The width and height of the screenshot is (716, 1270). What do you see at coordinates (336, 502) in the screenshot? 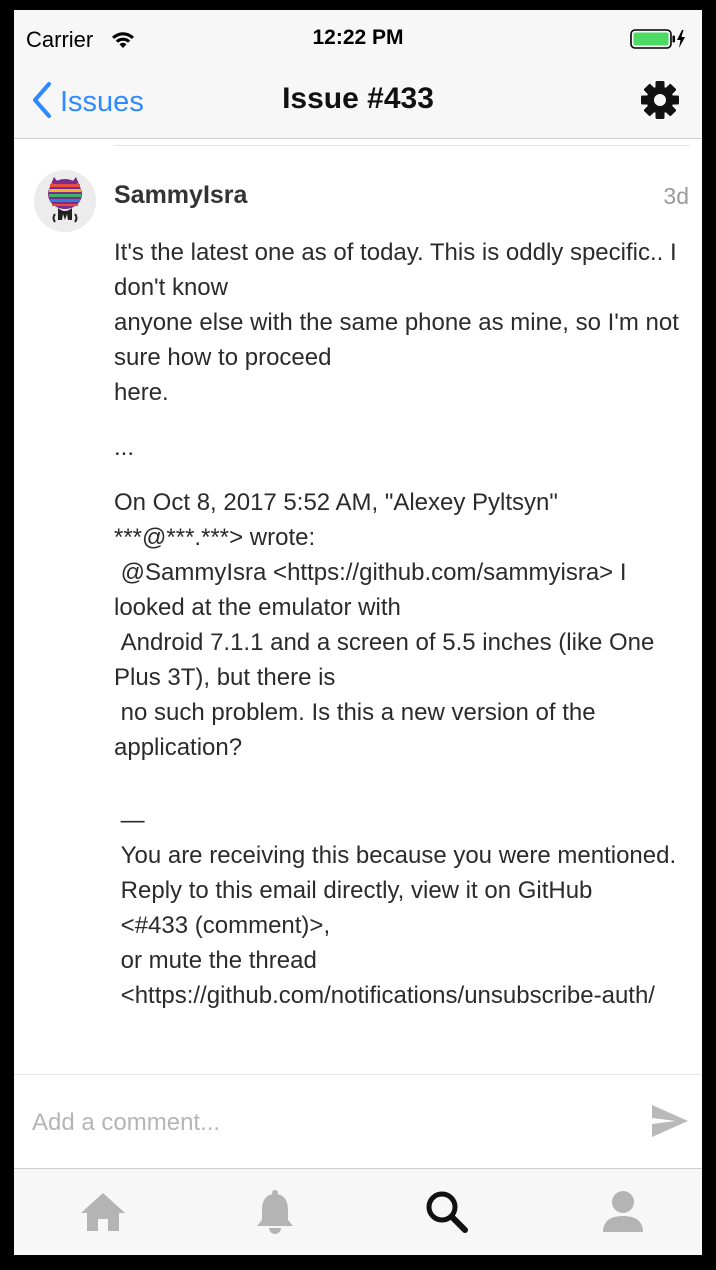
I see `quote-line: On Oct 8, 2017 5:52 AM, "Alexey Pyltsyn"` at bounding box center [336, 502].